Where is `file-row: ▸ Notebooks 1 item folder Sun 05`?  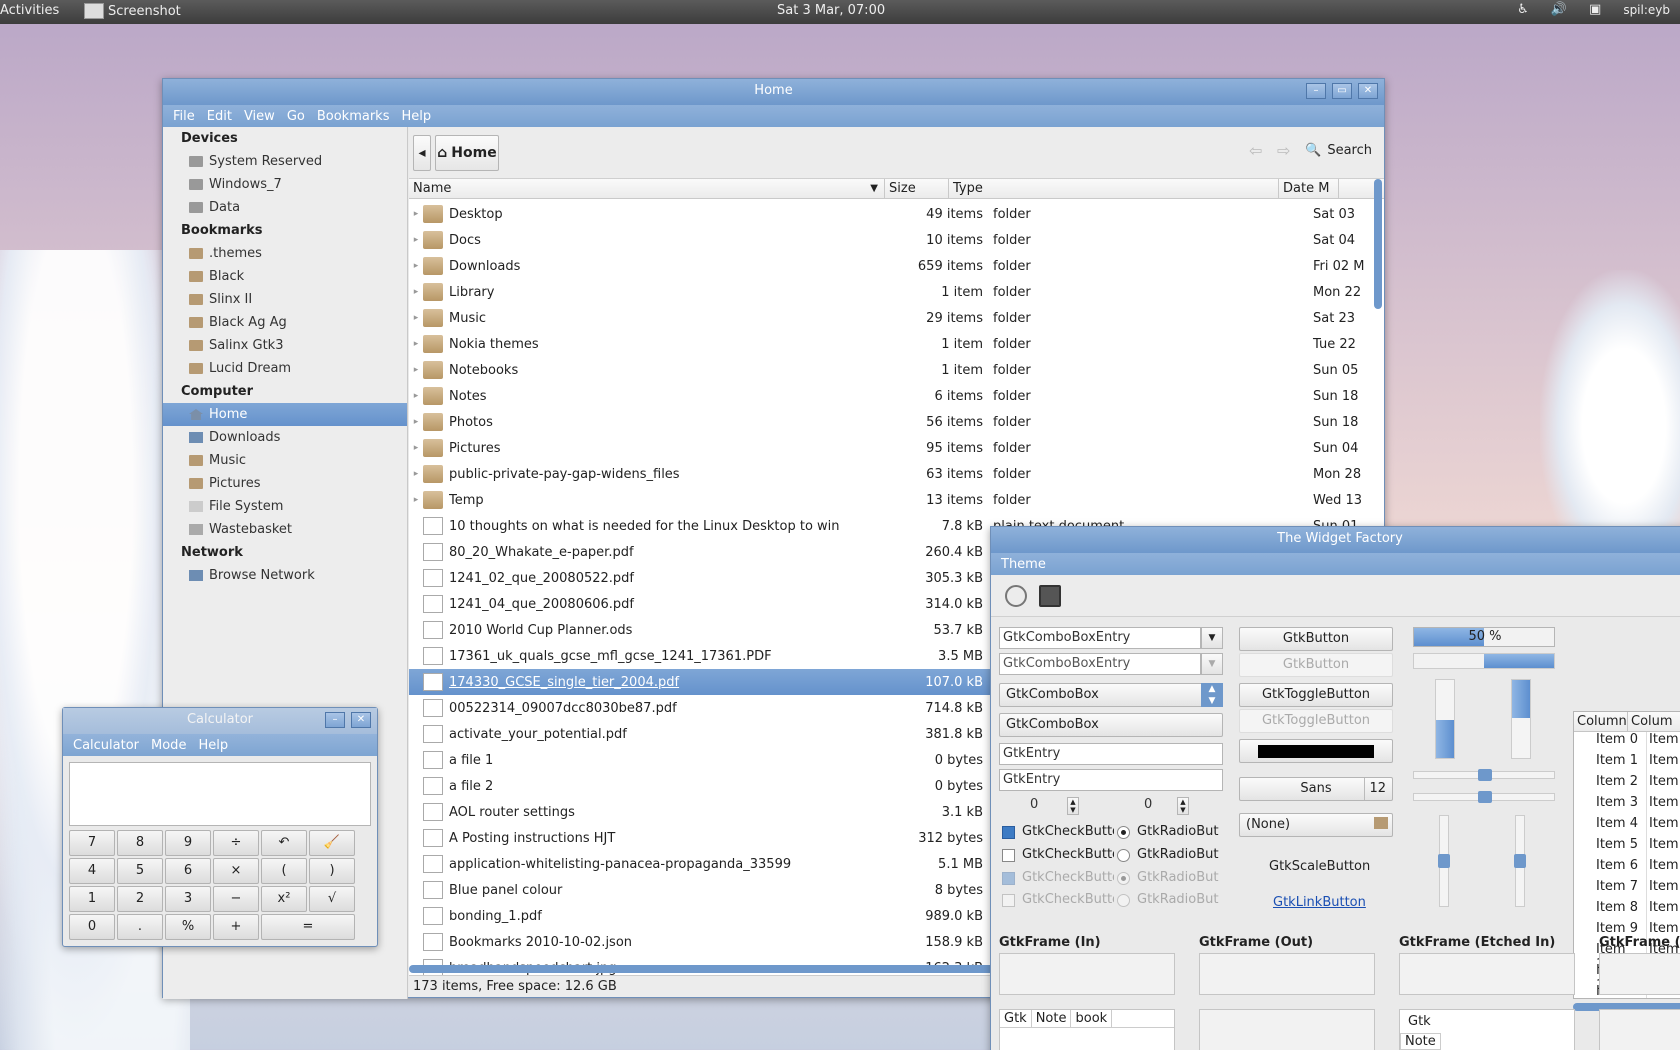 file-row: ▸ Notebooks 1 item folder Sun 05 is located at coordinates (890, 370).